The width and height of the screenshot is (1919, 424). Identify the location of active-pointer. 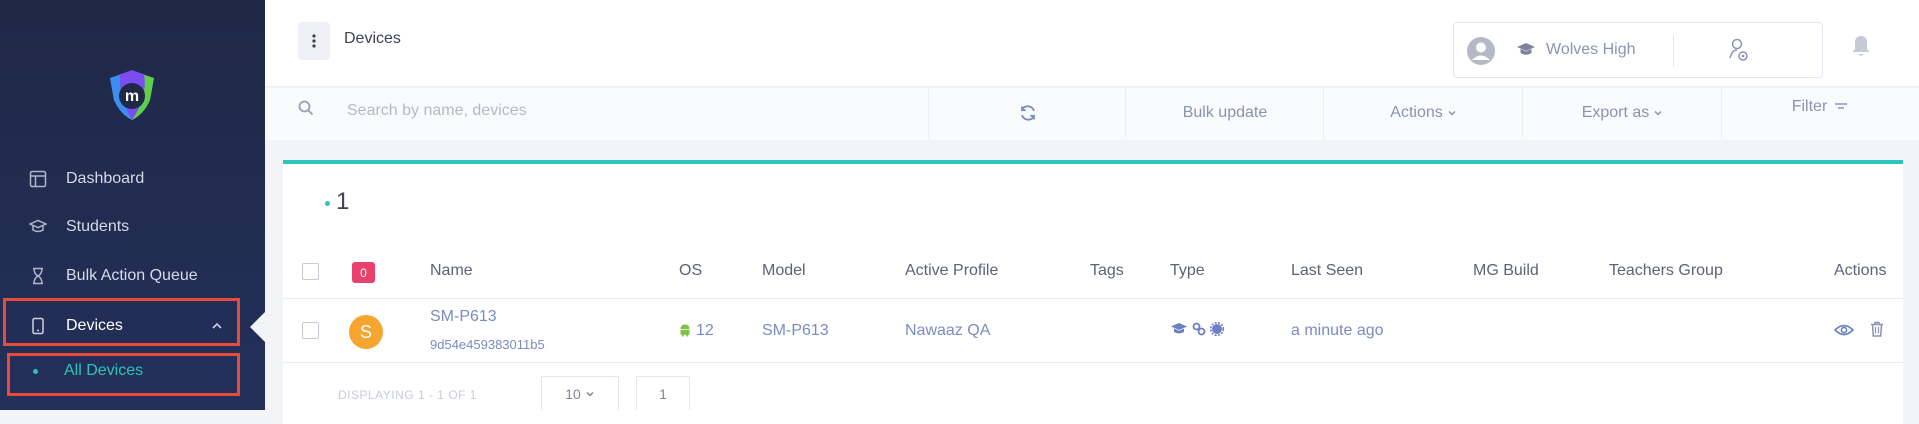
(257, 327).